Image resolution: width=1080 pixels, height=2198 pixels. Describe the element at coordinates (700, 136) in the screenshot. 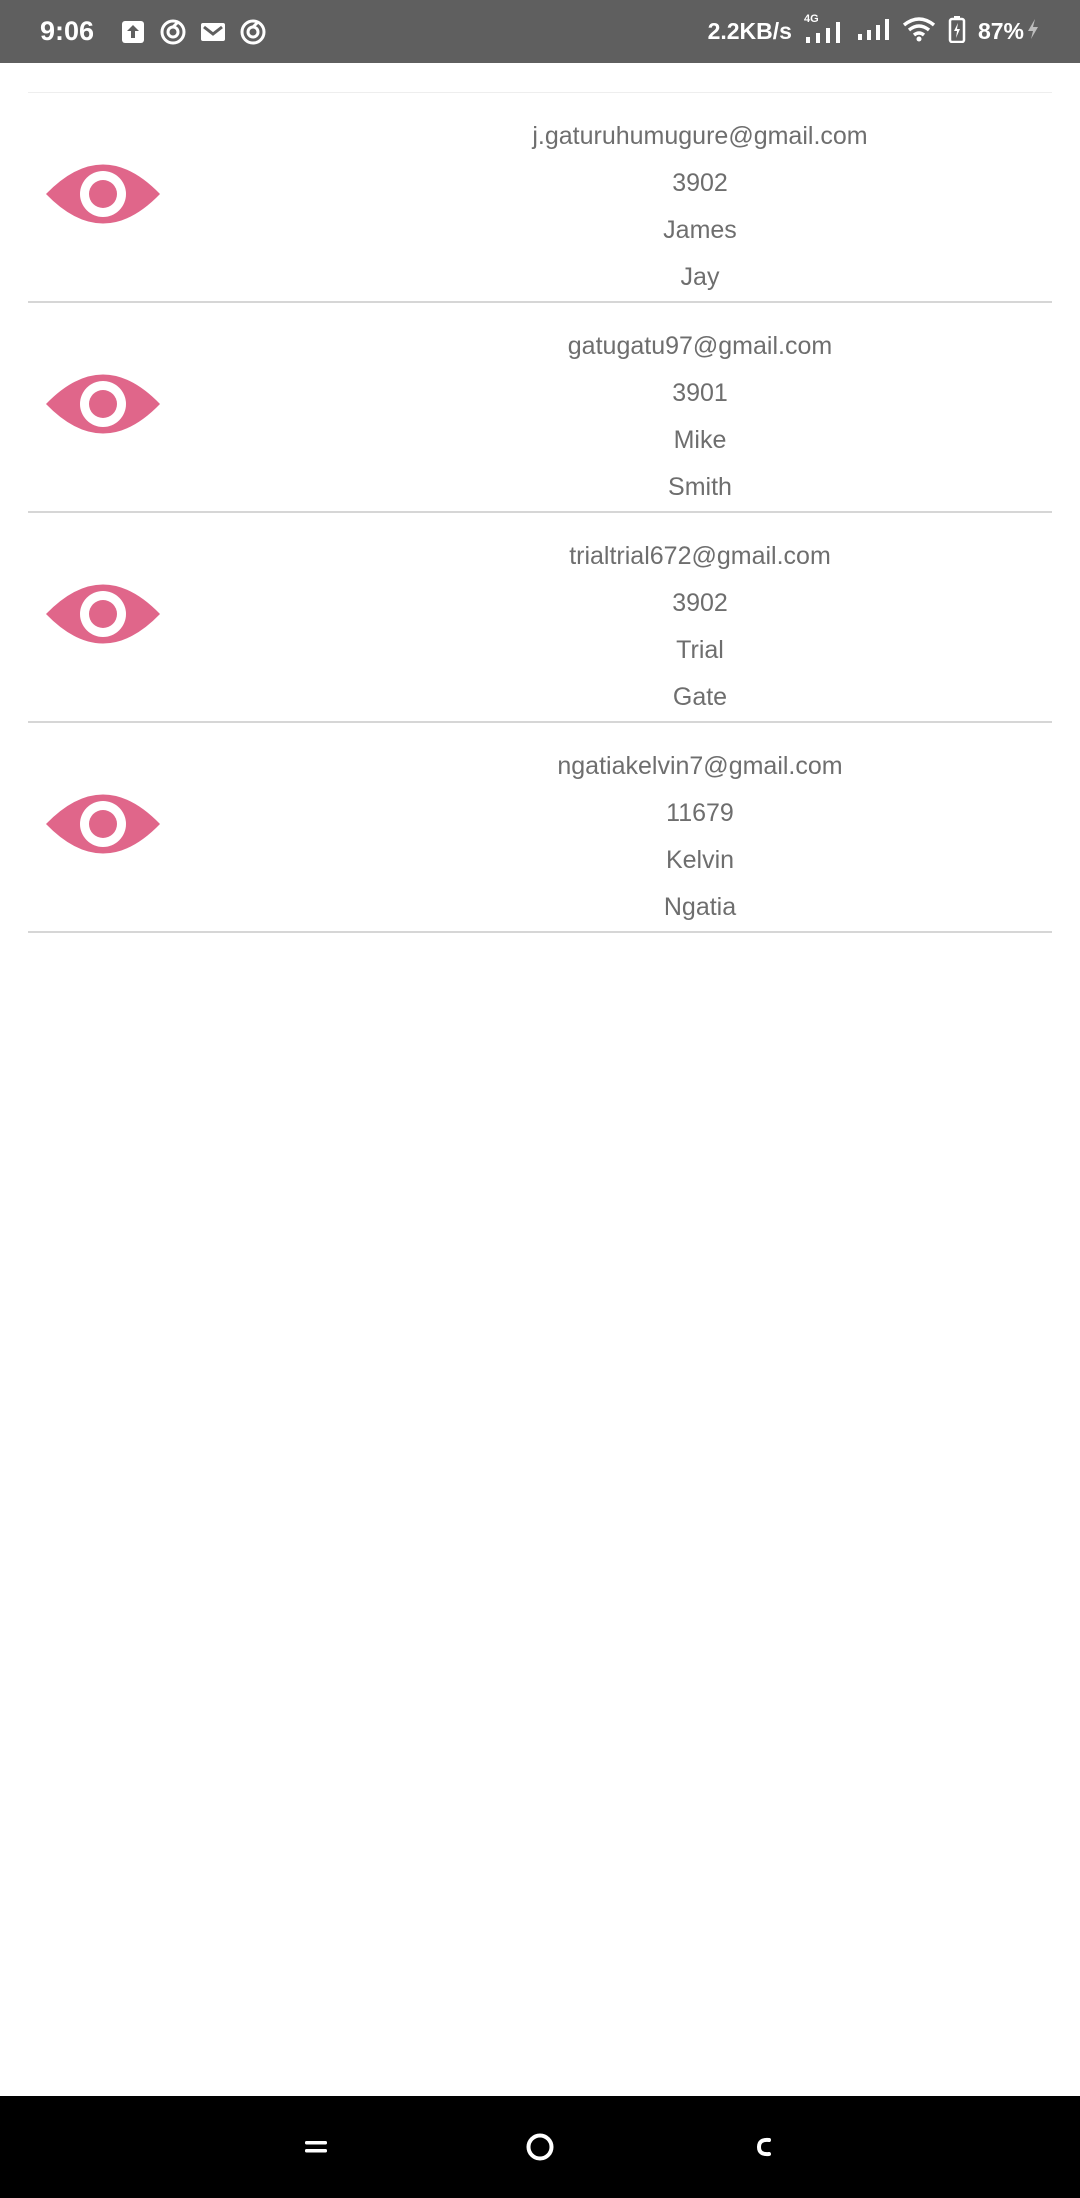

I see `user-email: j.gaturuhumugure@gmail.com` at that location.